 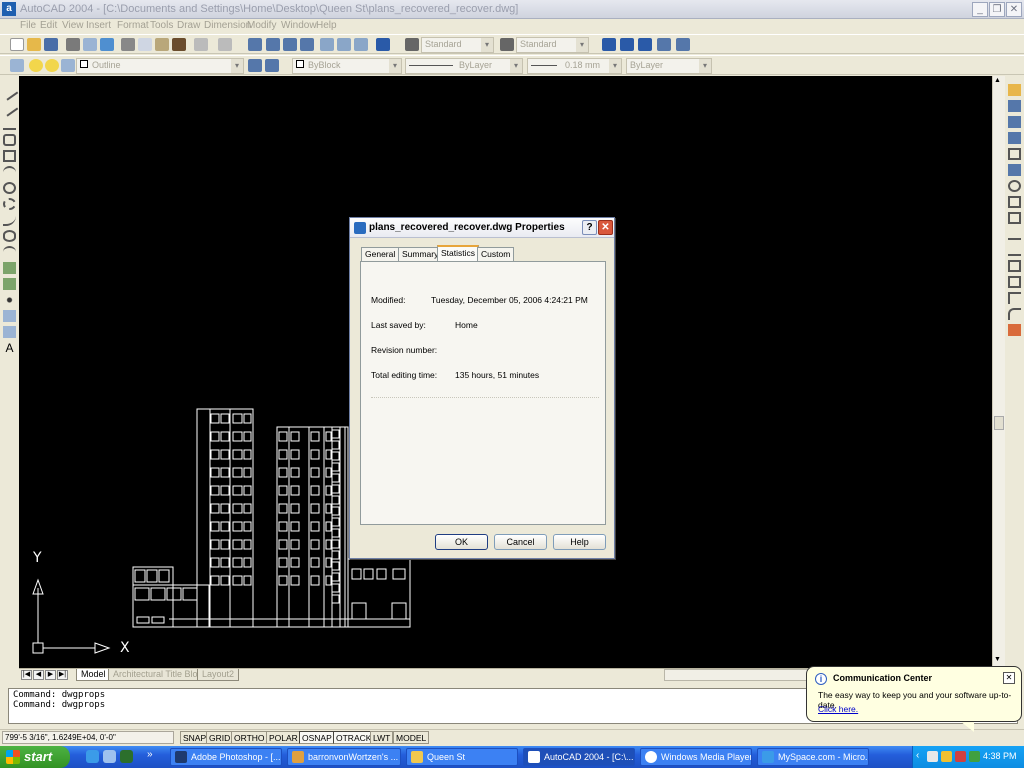 I want to click on arc-icon, so click(x=9, y=172).